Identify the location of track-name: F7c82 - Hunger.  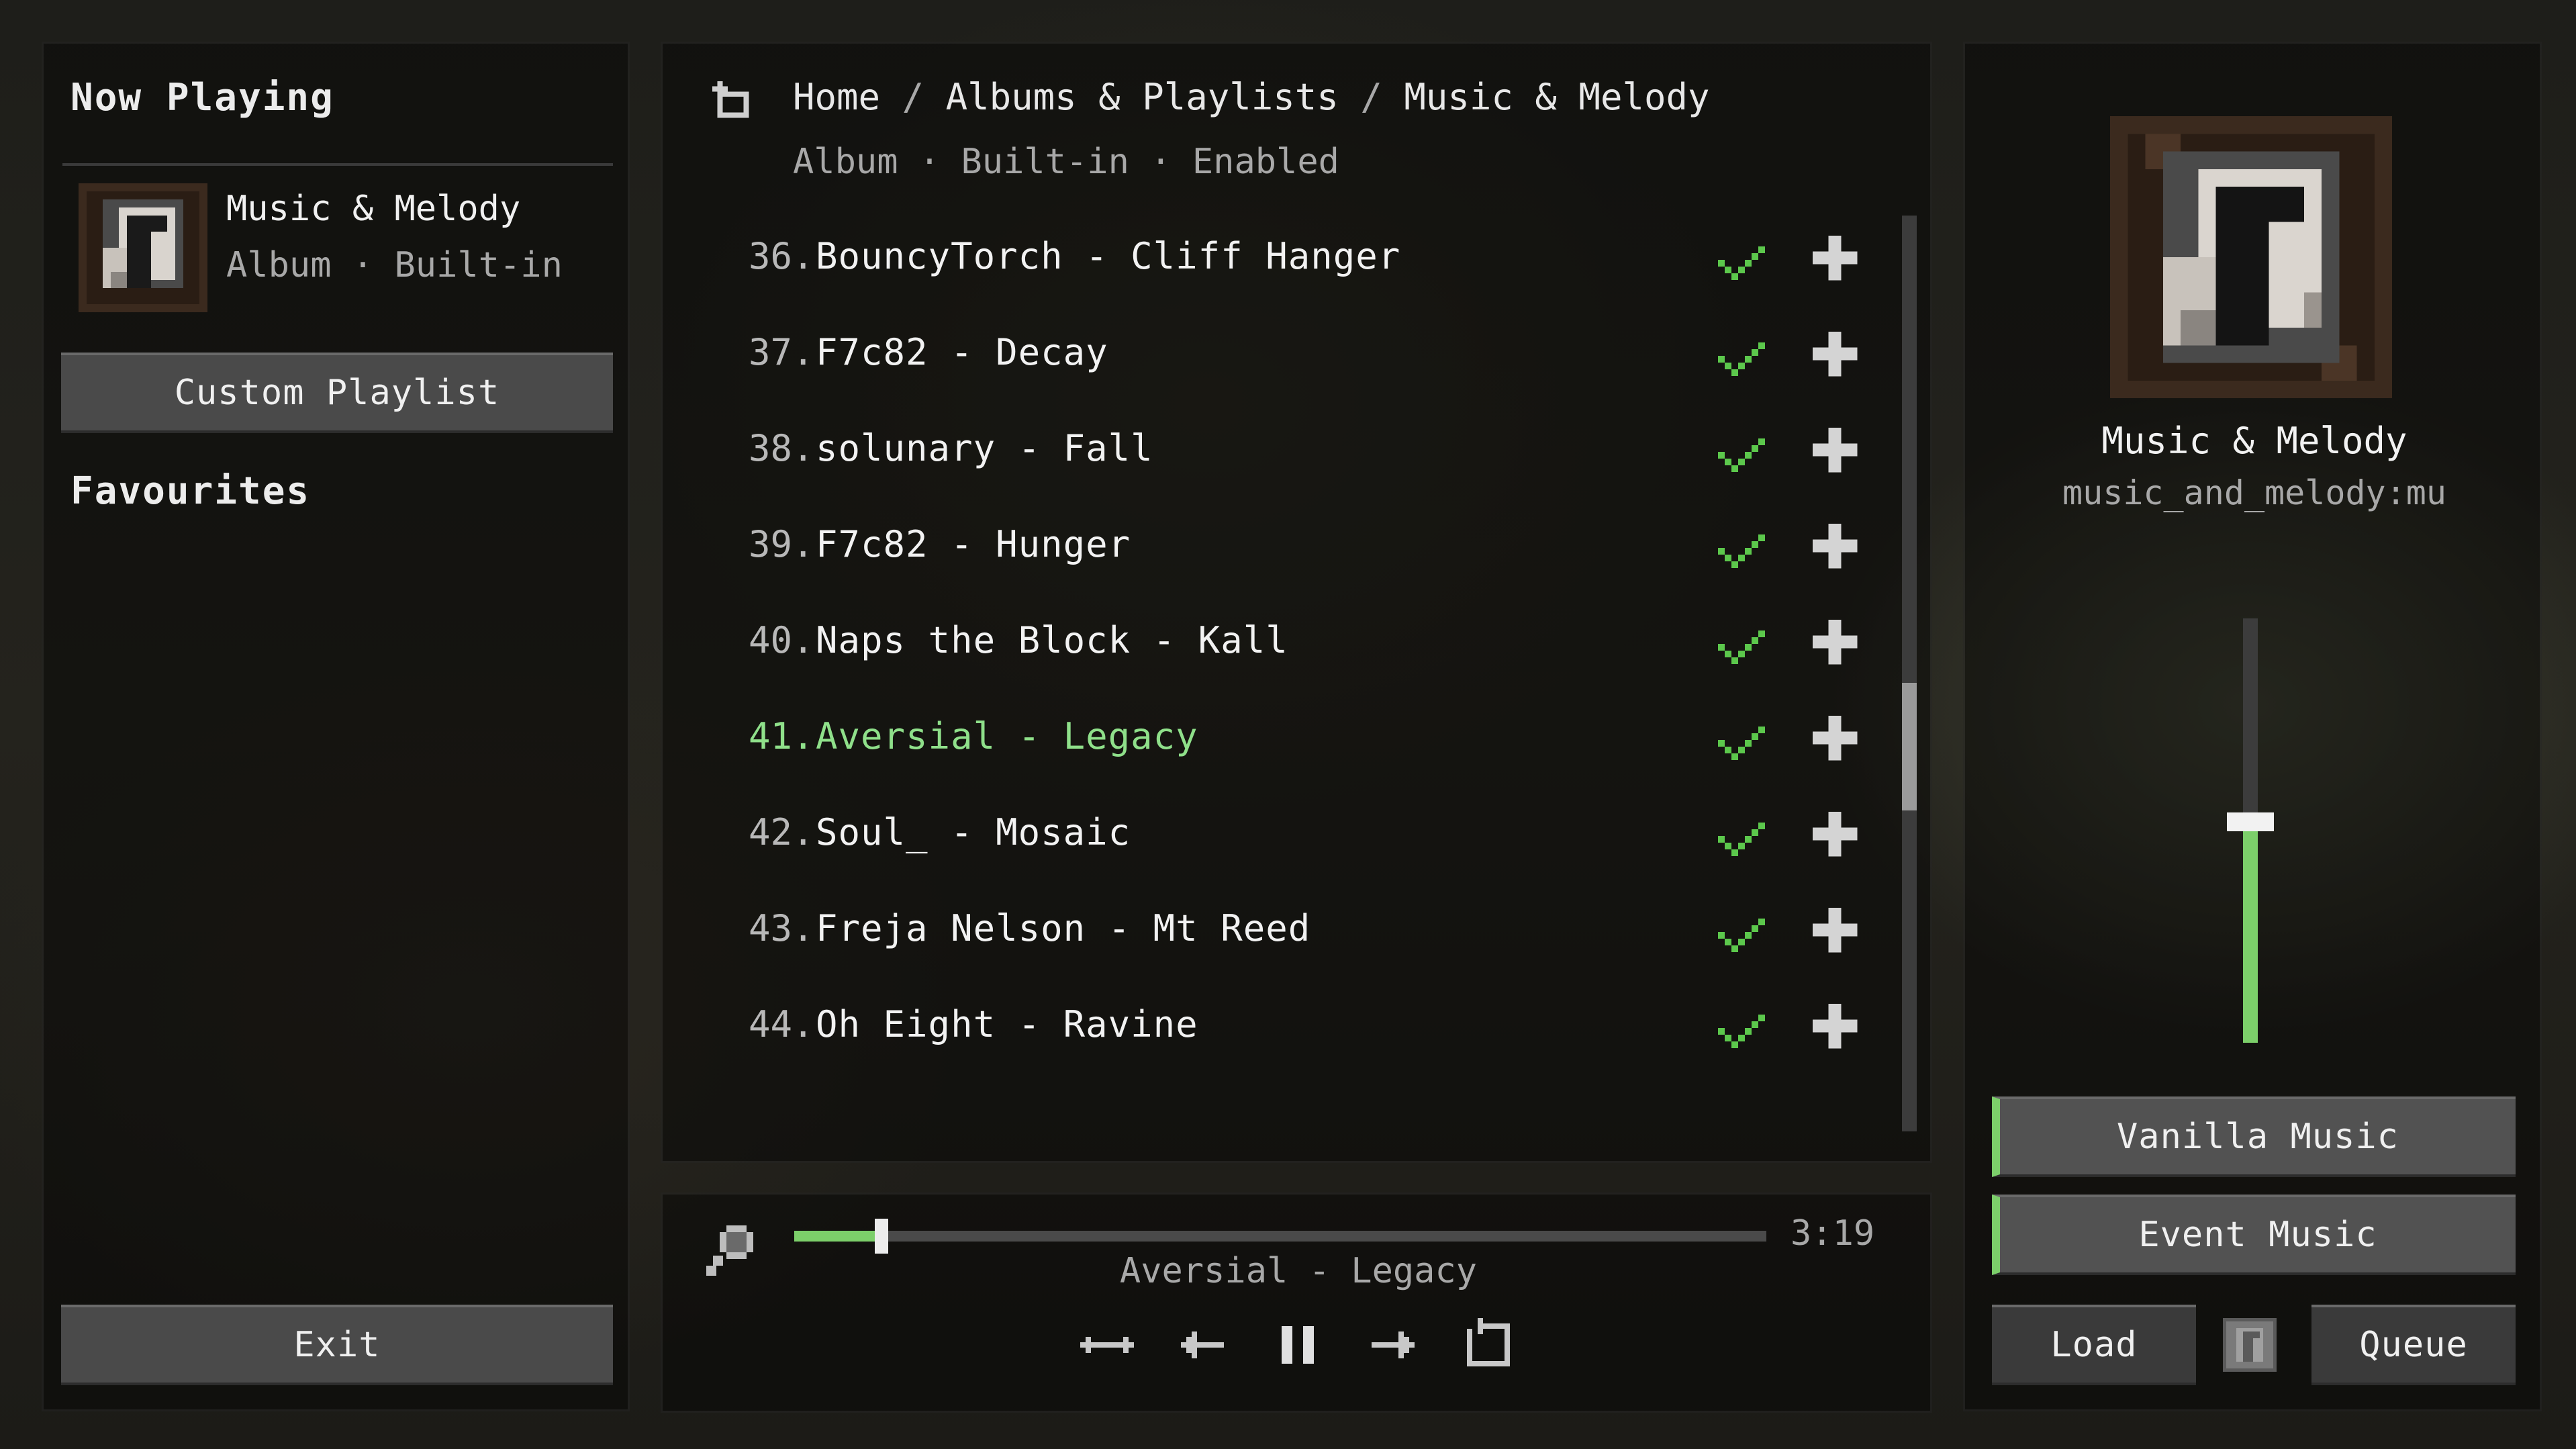
(973, 544).